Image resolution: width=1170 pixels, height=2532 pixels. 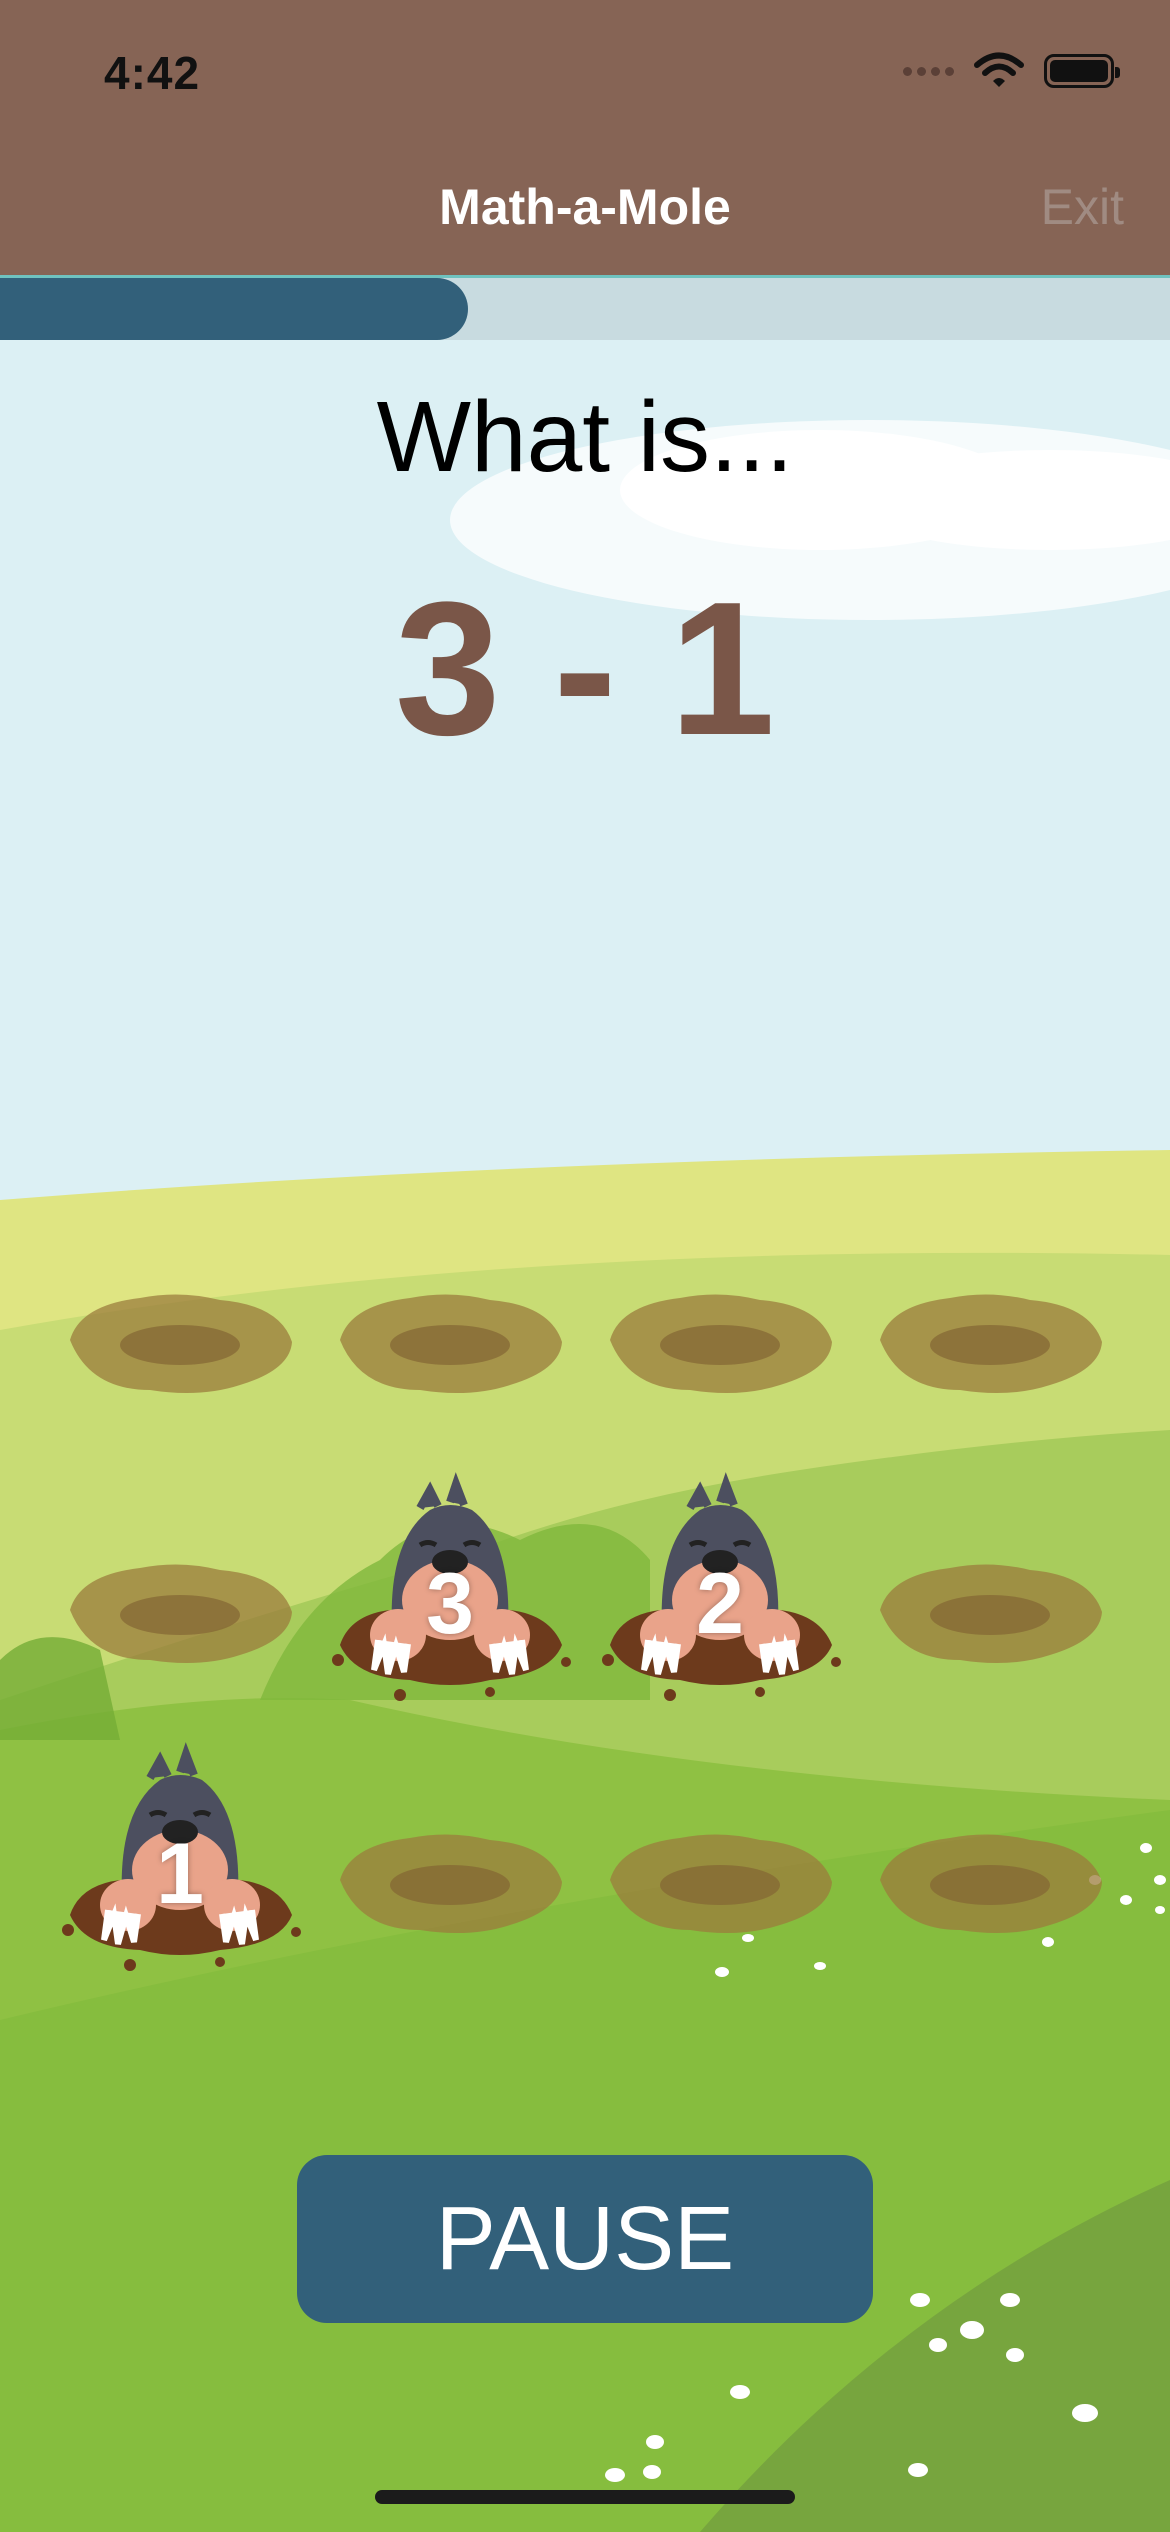 What do you see at coordinates (152, 73) in the screenshot?
I see `status-time: 4:42` at bounding box center [152, 73].